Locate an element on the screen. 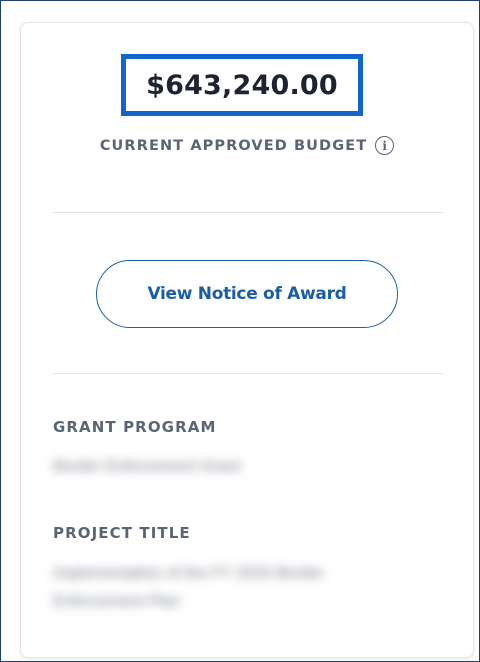  budget-highlight-box: $643,240.00 is located at coordinates (242, 85).